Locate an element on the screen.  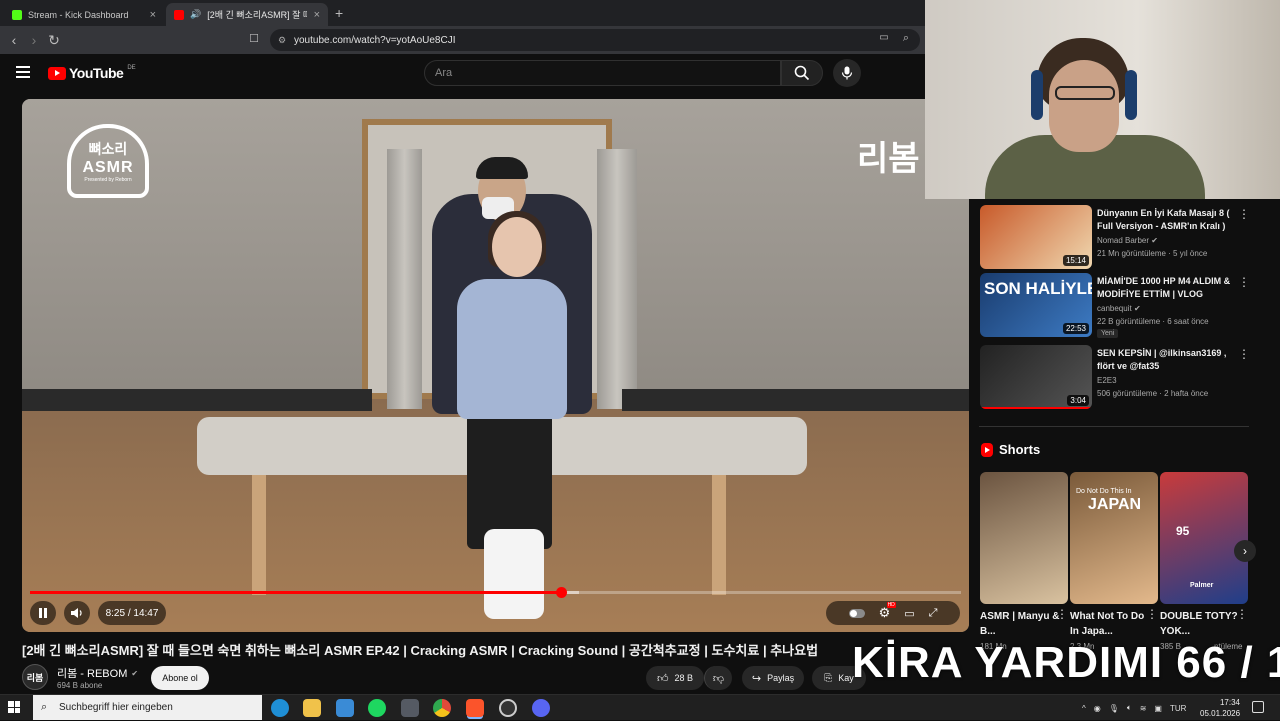
voice-search-button is located at coordinates (847, 73).